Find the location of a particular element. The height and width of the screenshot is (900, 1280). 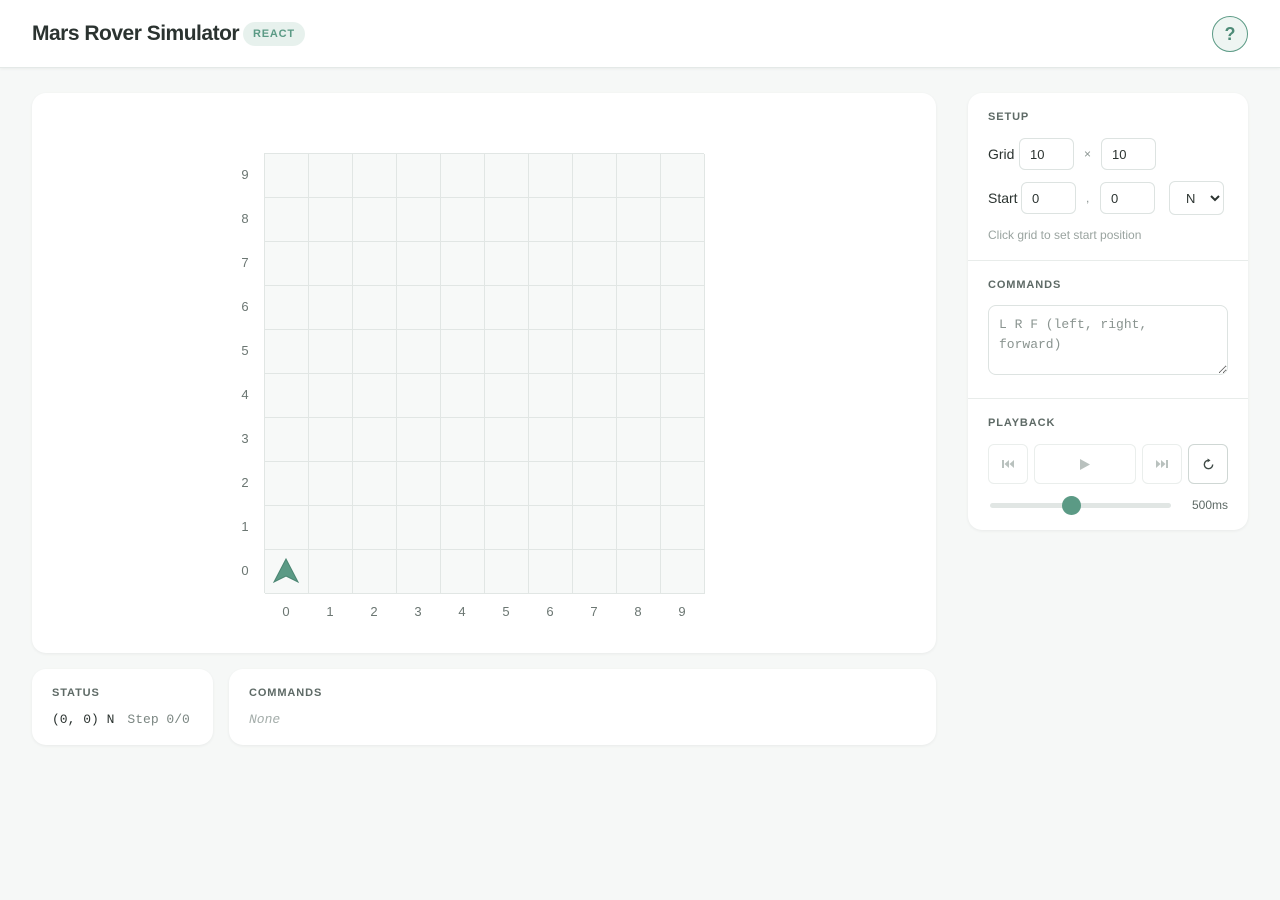

grid-height-input is located at coordinates (1128, 154).